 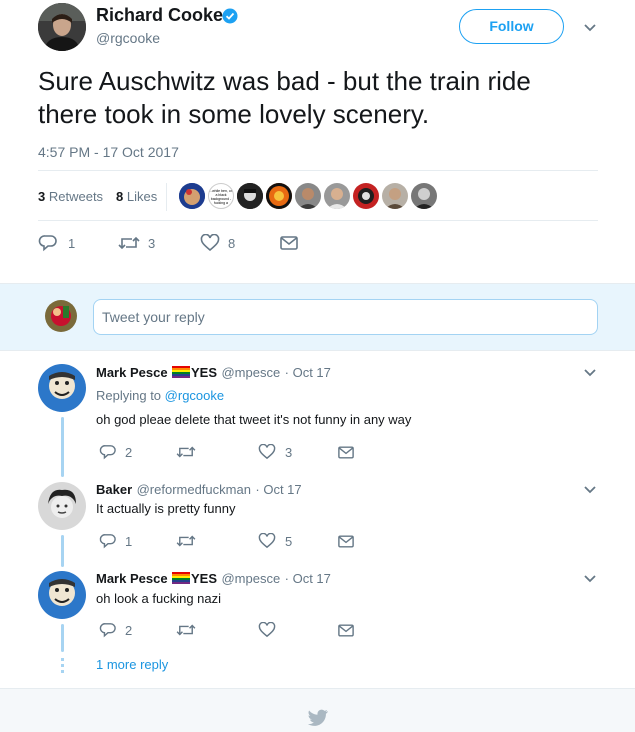 What do you see at coordinates (225, 244) in the screenshot?
I see `like-action: 8` at bounding box center [225, 244].